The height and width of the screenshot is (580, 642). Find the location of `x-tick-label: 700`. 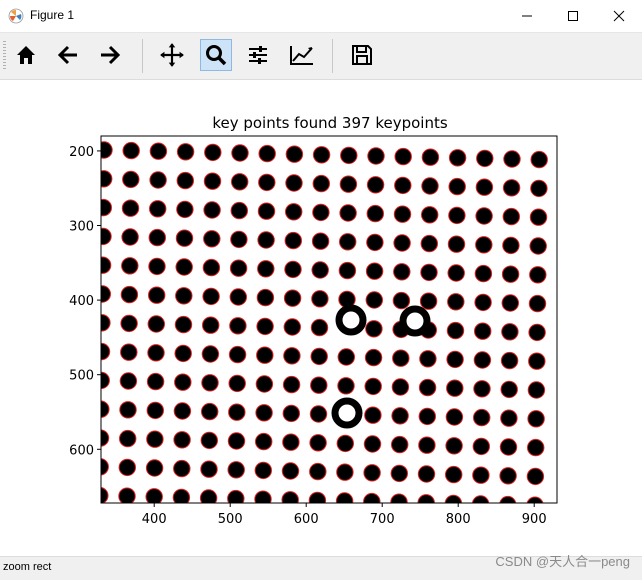

x-tick-label: 700 is located at coordinates (382, 519).